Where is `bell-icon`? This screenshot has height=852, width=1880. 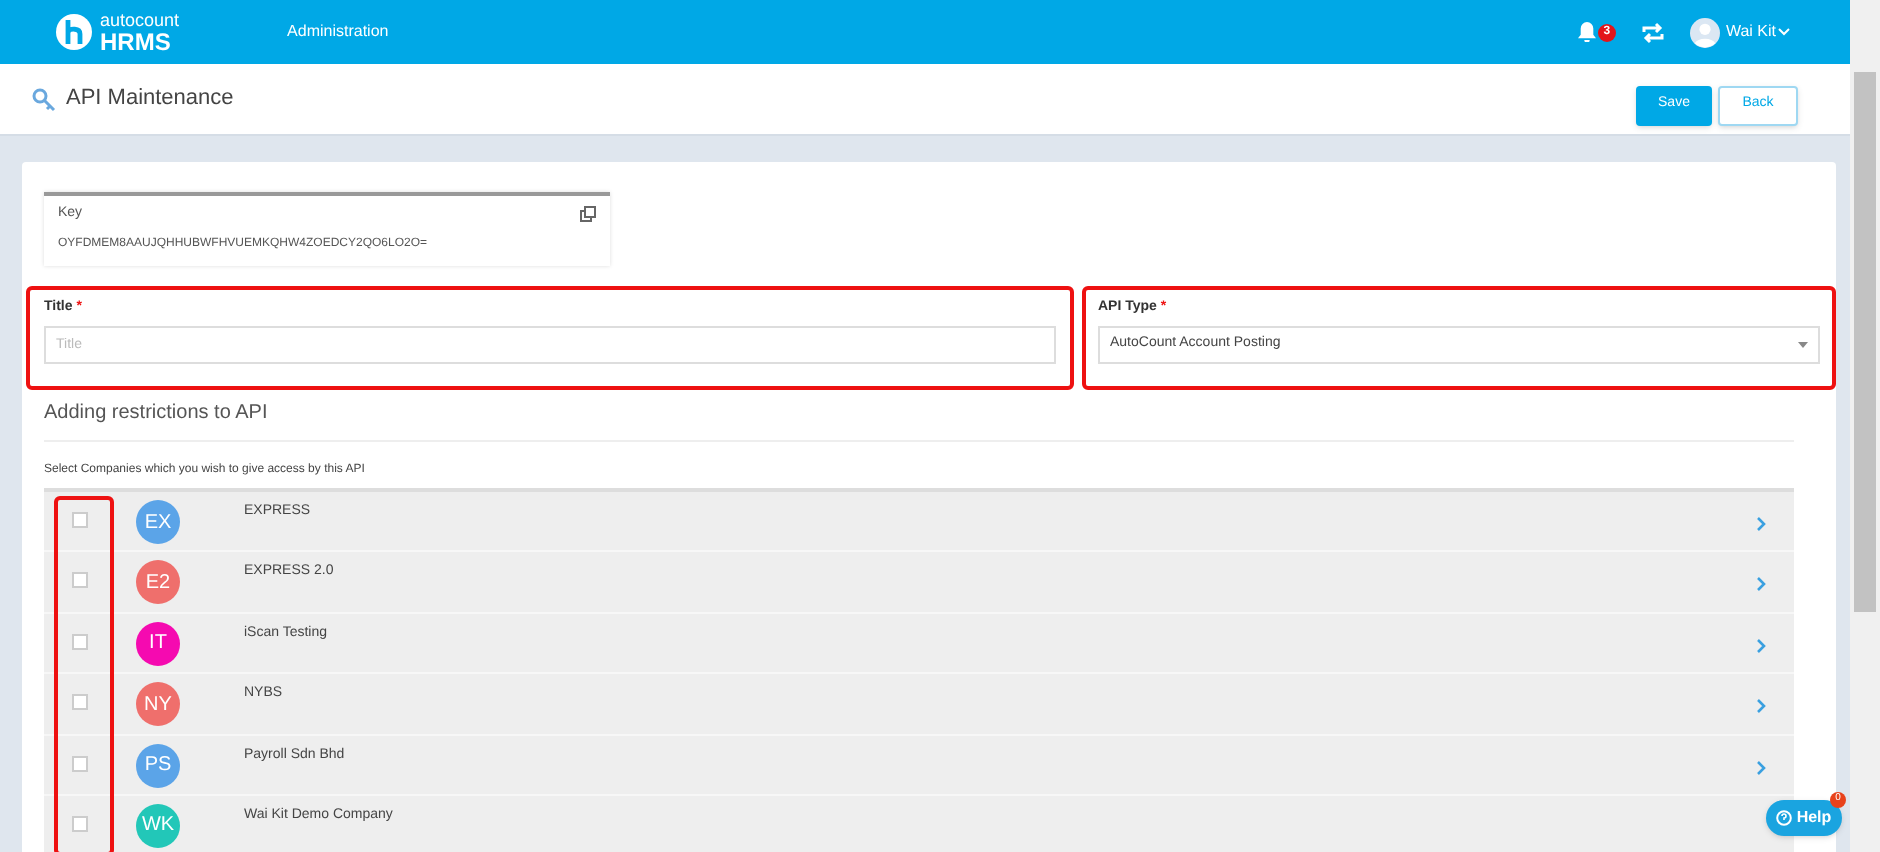 bell-icon is located at coordinates (1586, 32).